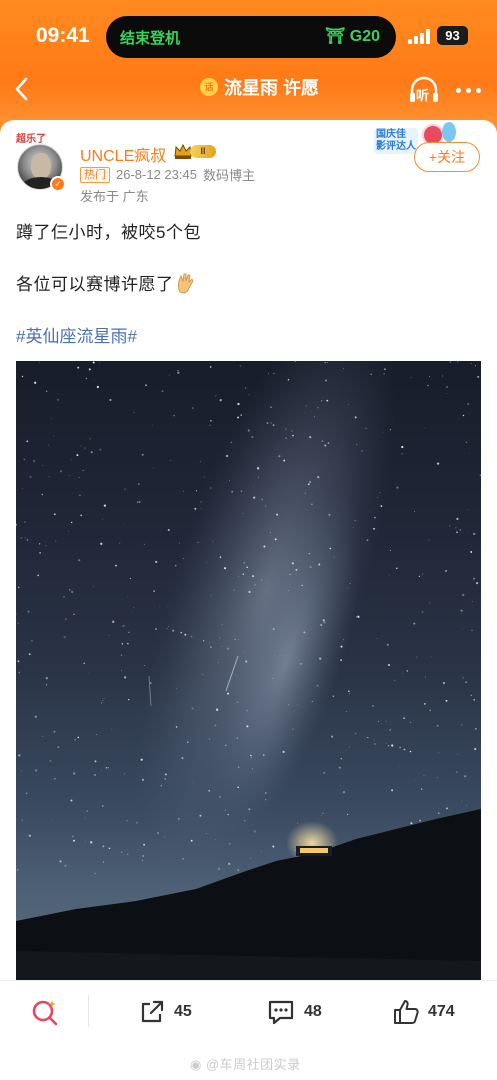 This screenshot has height=1080, width=497. Describe the element at coordinates (76, 334) in the screenshot. I see `topic-hashtag-link: #英仙座流星雨#` at that location.